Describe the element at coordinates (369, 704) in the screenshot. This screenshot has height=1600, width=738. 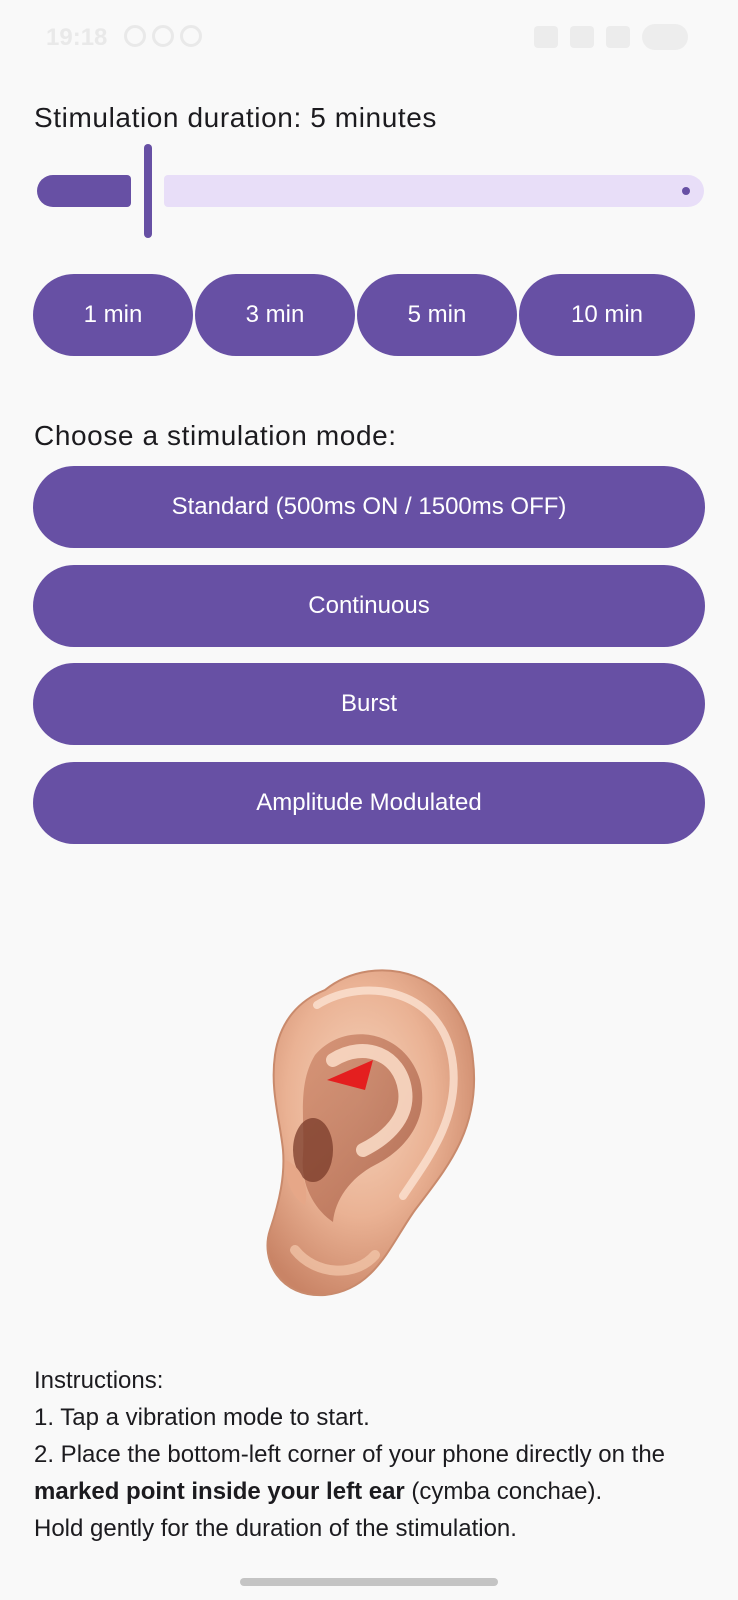
I see `mode-burst-button: Burst` at that location.